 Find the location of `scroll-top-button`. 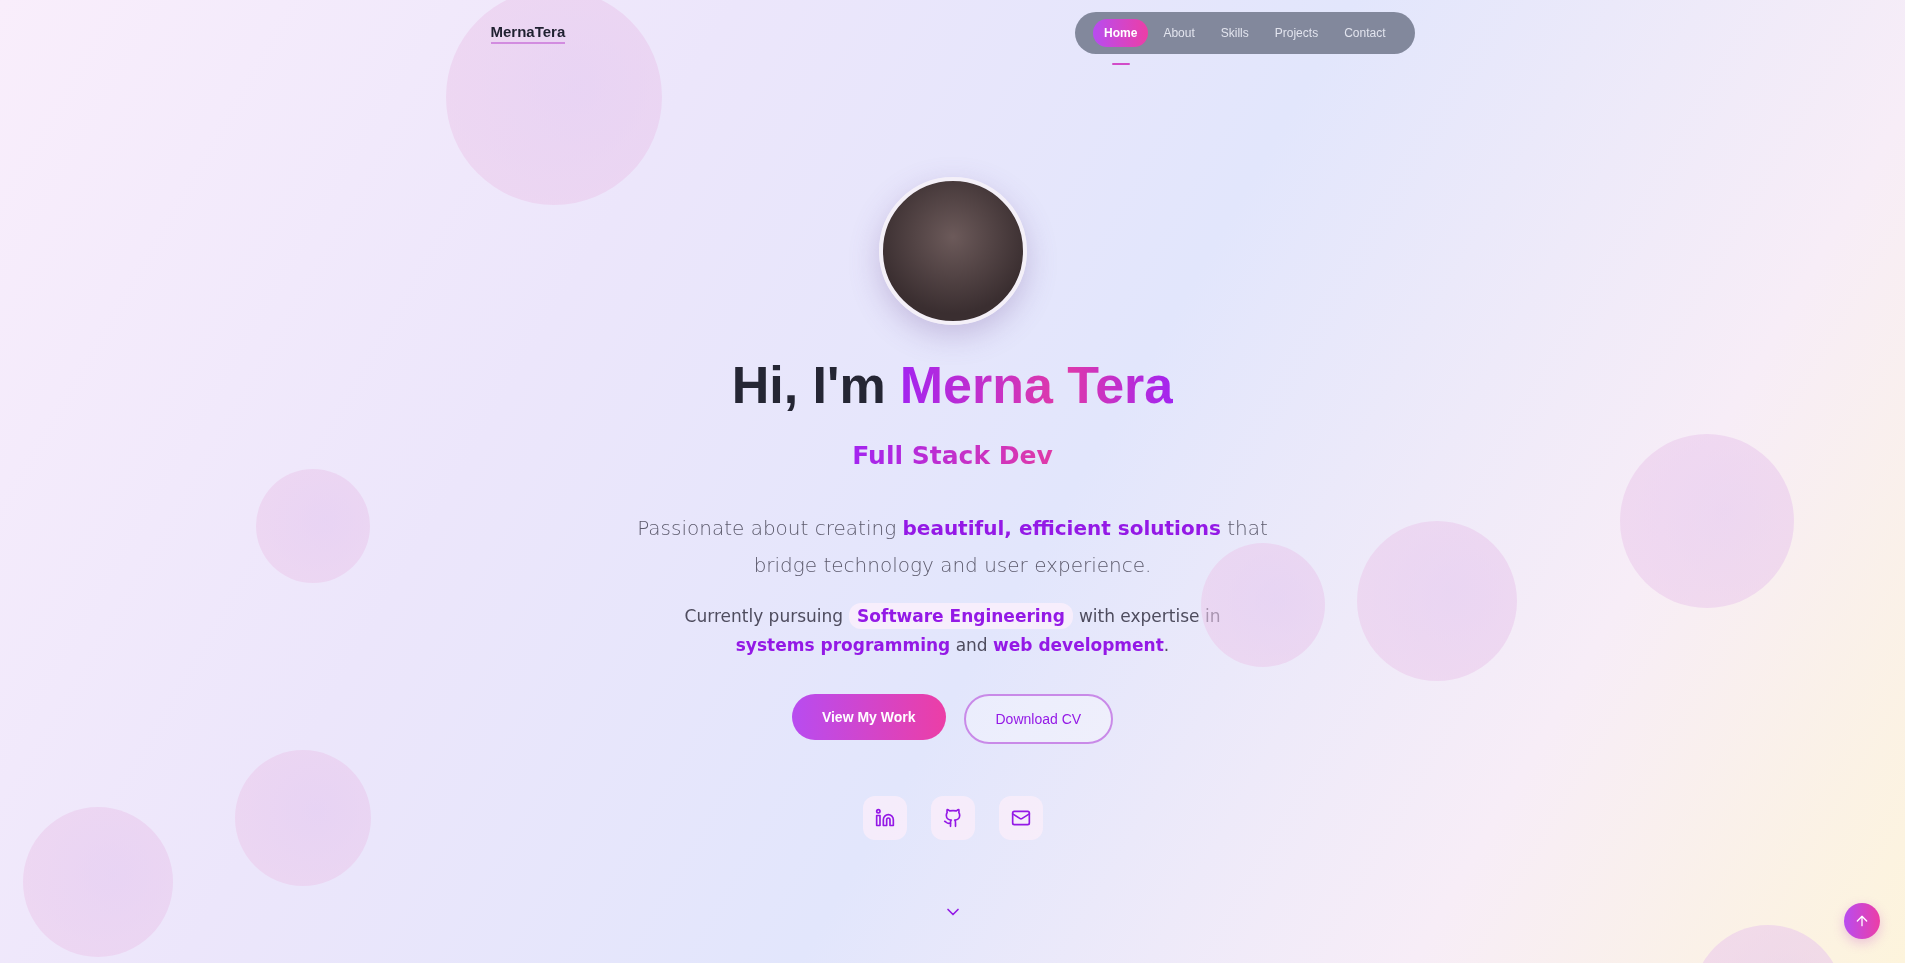

scroll-top-button is located at coordinates (1862, 921).